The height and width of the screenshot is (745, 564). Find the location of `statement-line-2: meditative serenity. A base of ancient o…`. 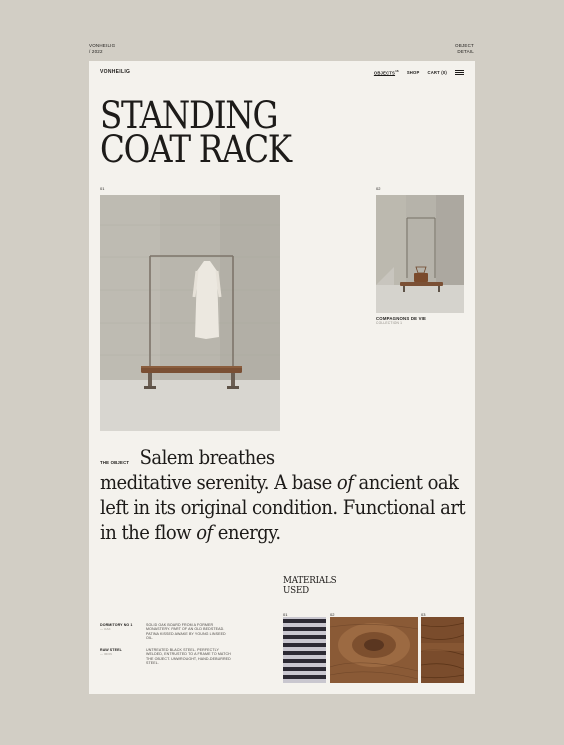

statement-line-2: meditative serenity. A base of ancient o… is located at coordinates (279, 482).